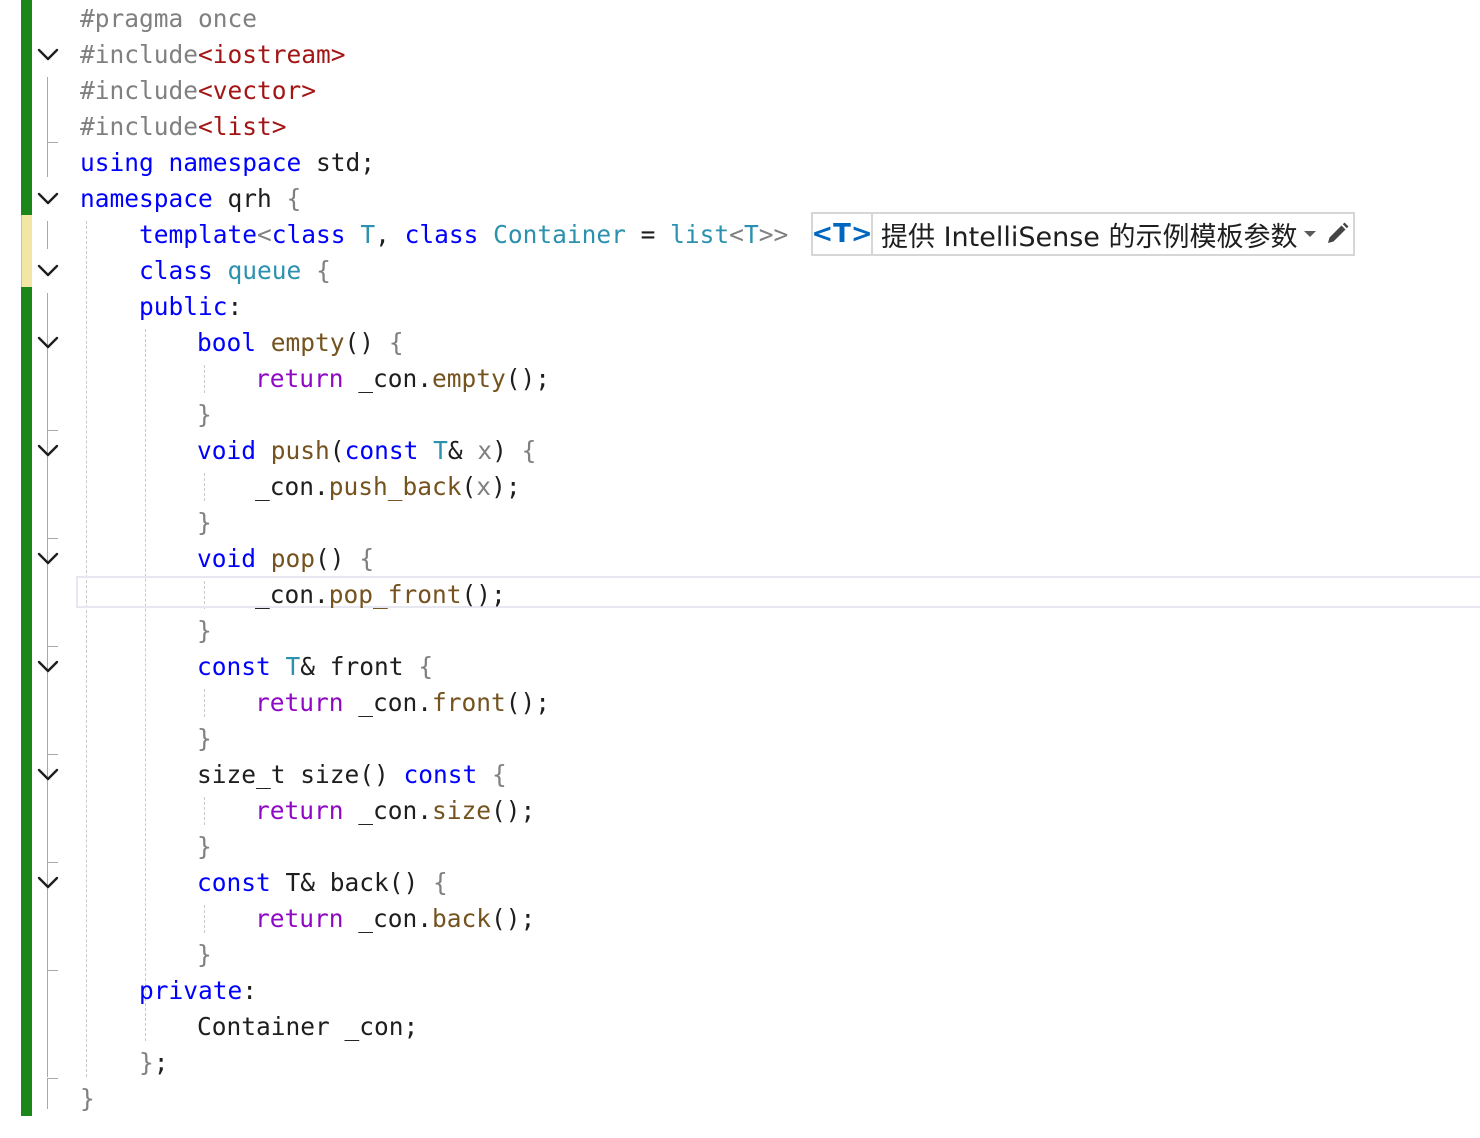  I want to click on code-line: _con.pop_front();, so click(380, 595).